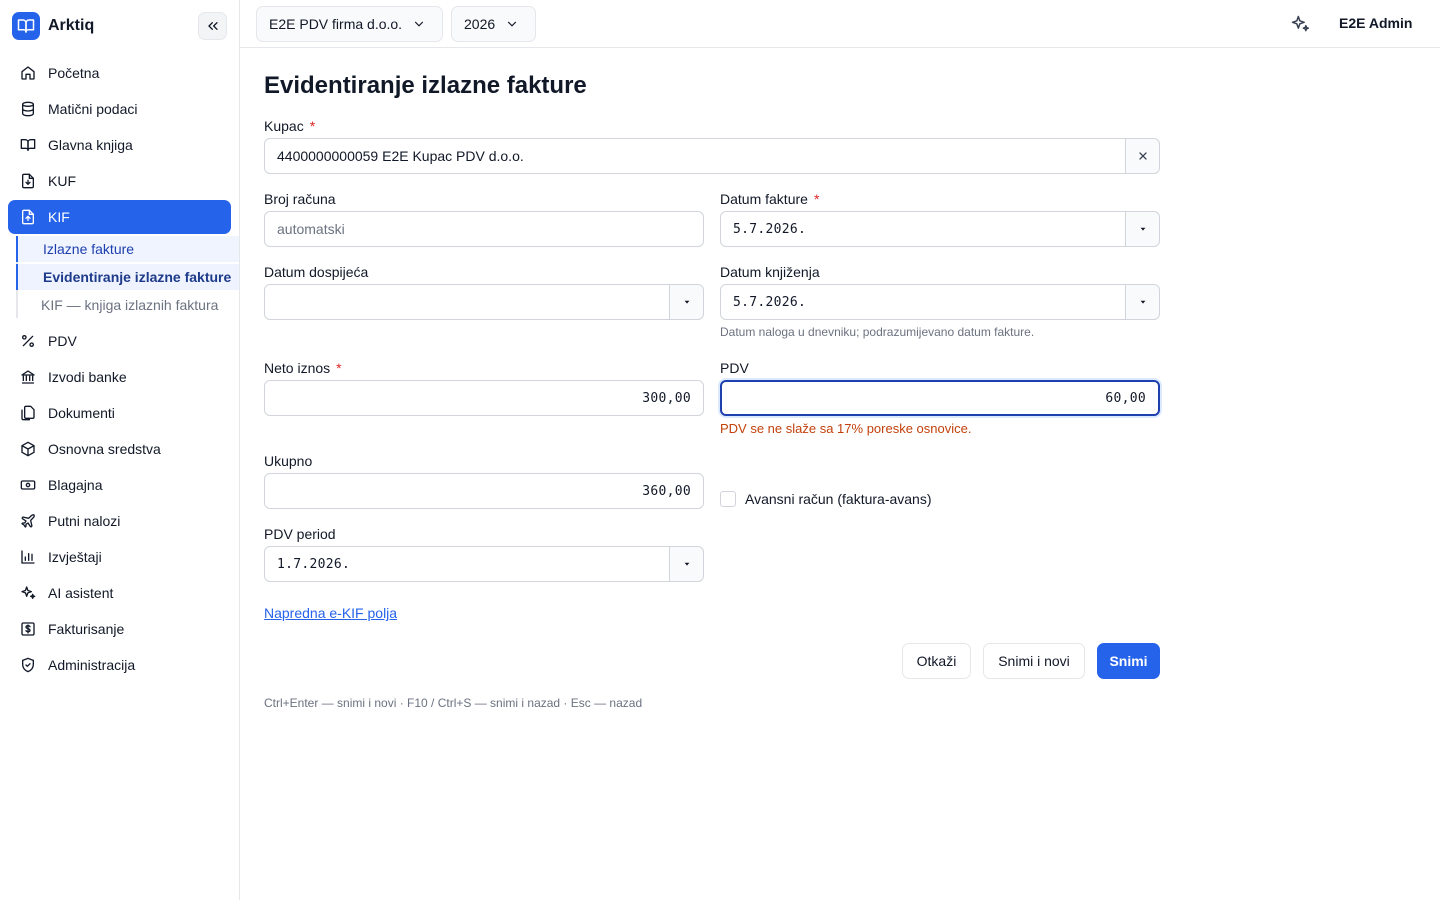 This screenshot has height=900, width=1440. I want to click on sidebar-item-kuf: KUF, so click(119, 181).